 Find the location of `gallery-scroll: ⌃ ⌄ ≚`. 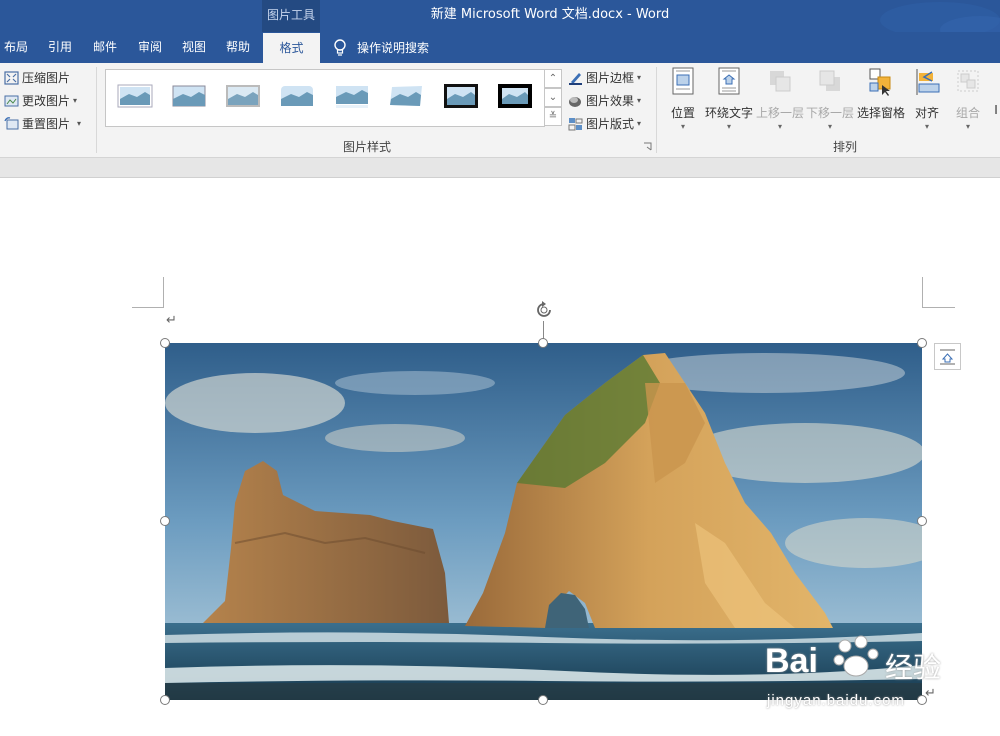

gallery-scroll: ⌃ ⌄ ≚ is located at coordinates (553, 98).